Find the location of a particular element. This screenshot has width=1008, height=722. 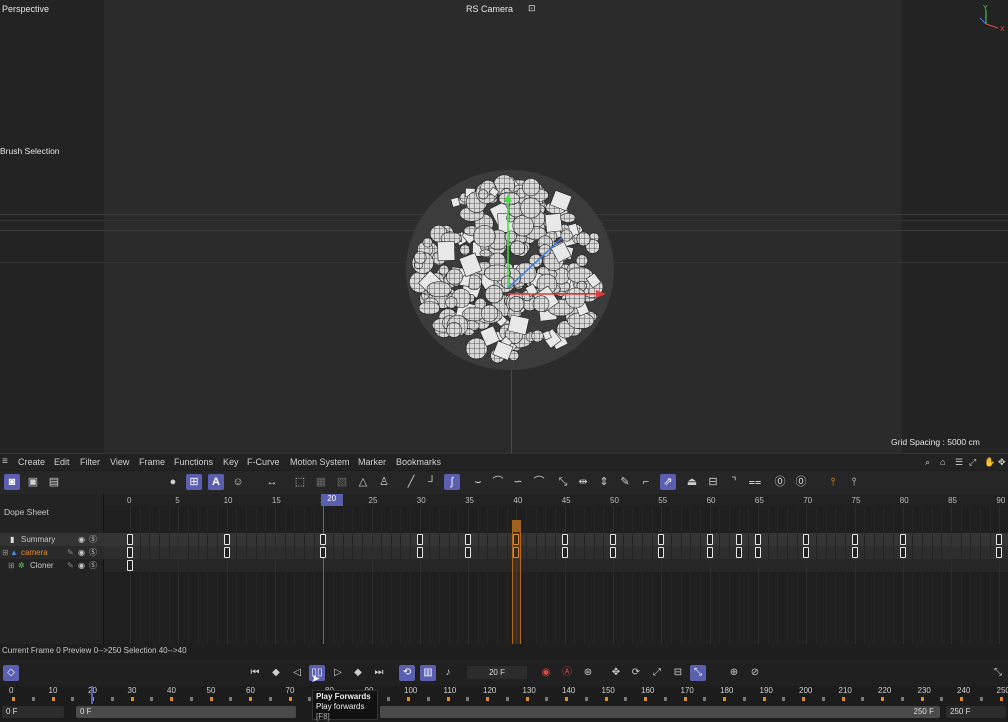

lock-key-icon: ⊟ is located at coordinates (713, 482).